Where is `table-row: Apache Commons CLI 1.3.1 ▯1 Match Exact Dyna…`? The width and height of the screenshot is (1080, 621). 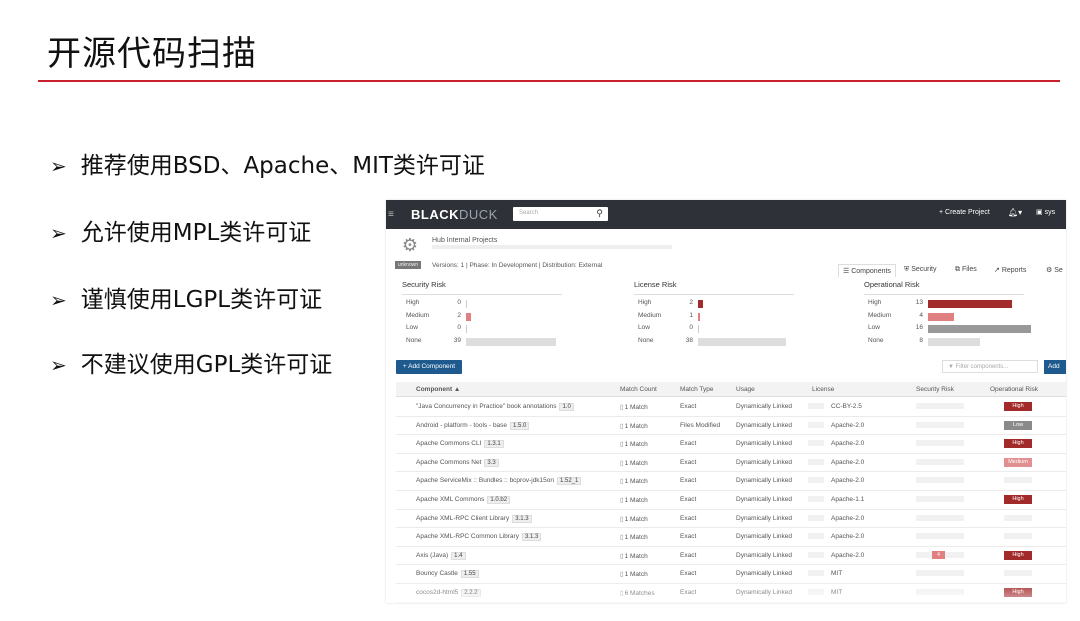
table-row: Apache Commons CLI 1.3.1 ▯1 Match Exact Dyna… is located at coordinates (731, 444).